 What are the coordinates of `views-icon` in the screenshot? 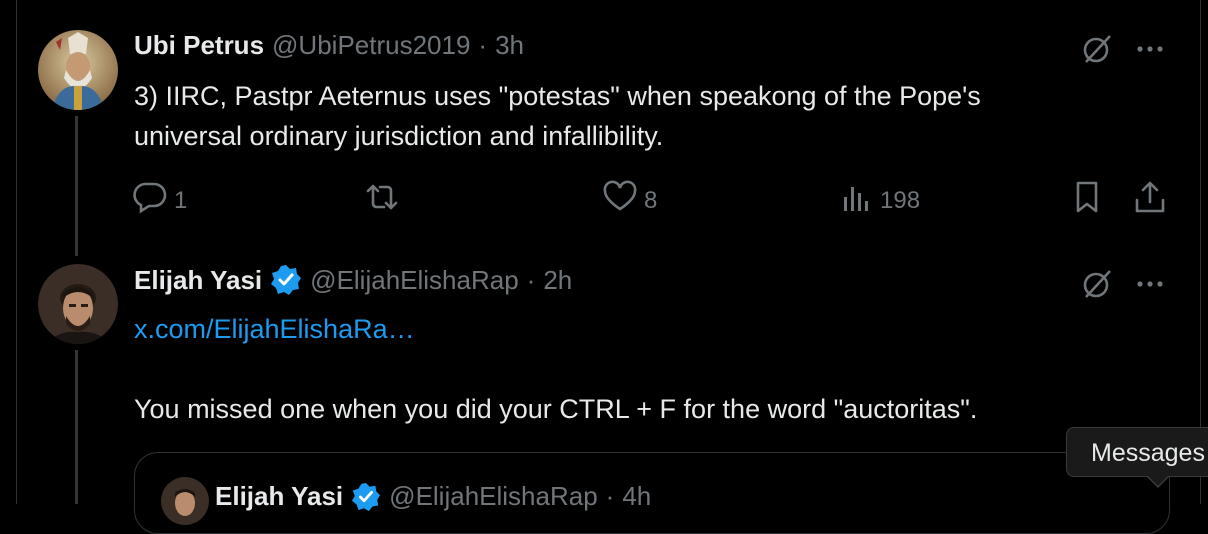 It's located at (856, 200).